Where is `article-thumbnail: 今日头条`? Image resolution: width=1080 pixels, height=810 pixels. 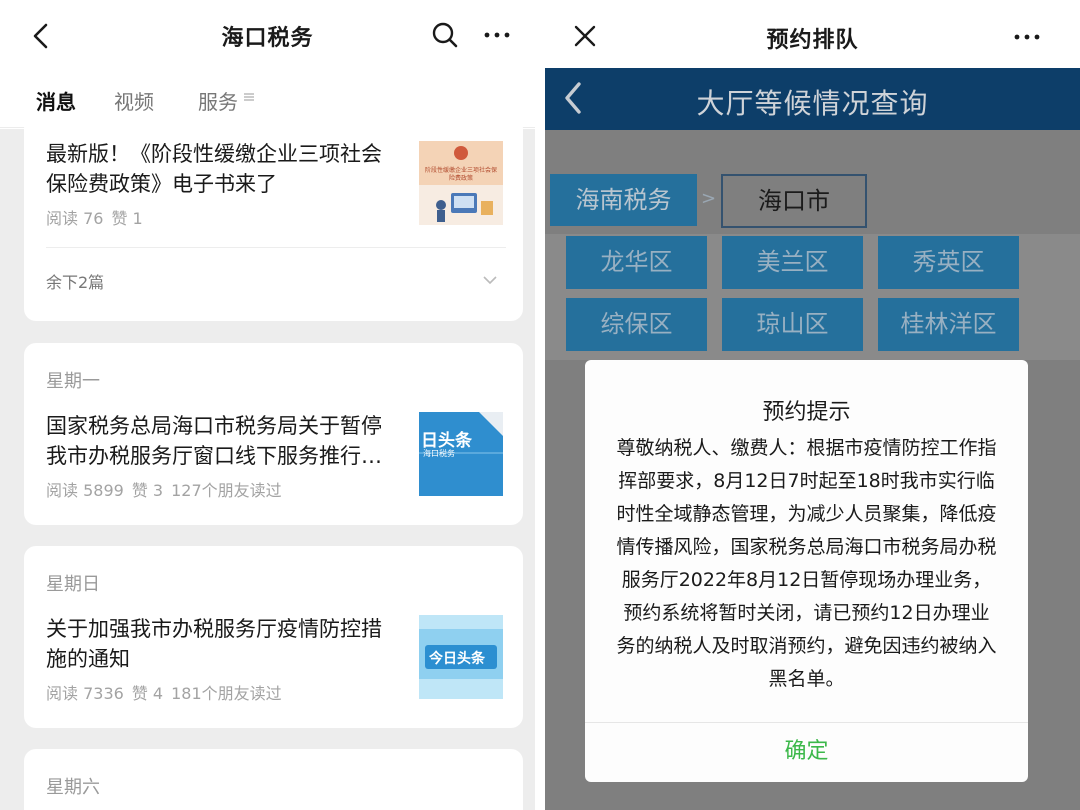
article-thumbnail: 今日头条 is located at coordinates (461, 657).